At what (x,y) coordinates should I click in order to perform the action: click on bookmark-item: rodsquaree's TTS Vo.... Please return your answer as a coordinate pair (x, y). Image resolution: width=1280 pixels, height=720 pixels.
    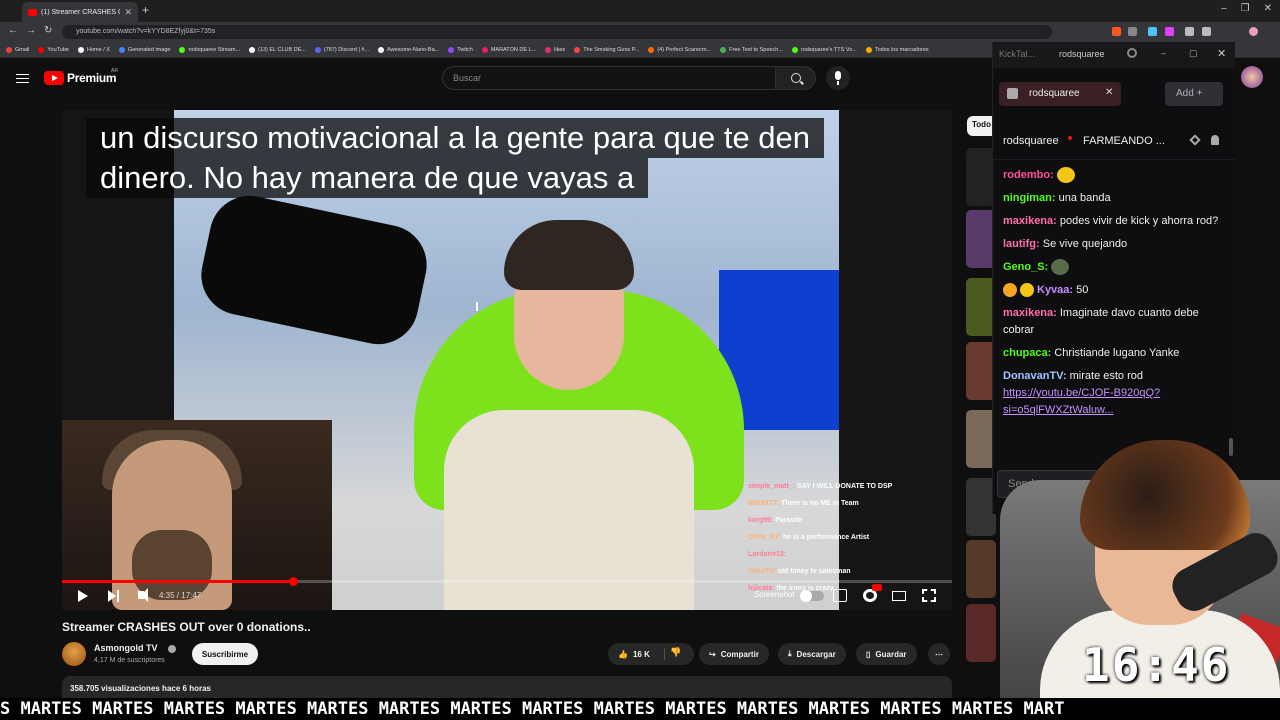
    Looking at the image, I should click on (824, 49).